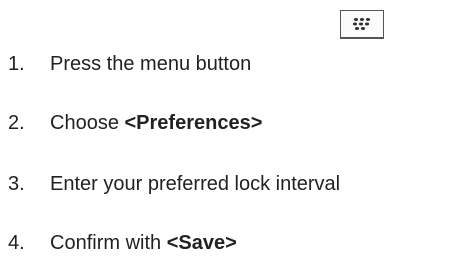  I want to click on step-number: 4., so click(16, 243).